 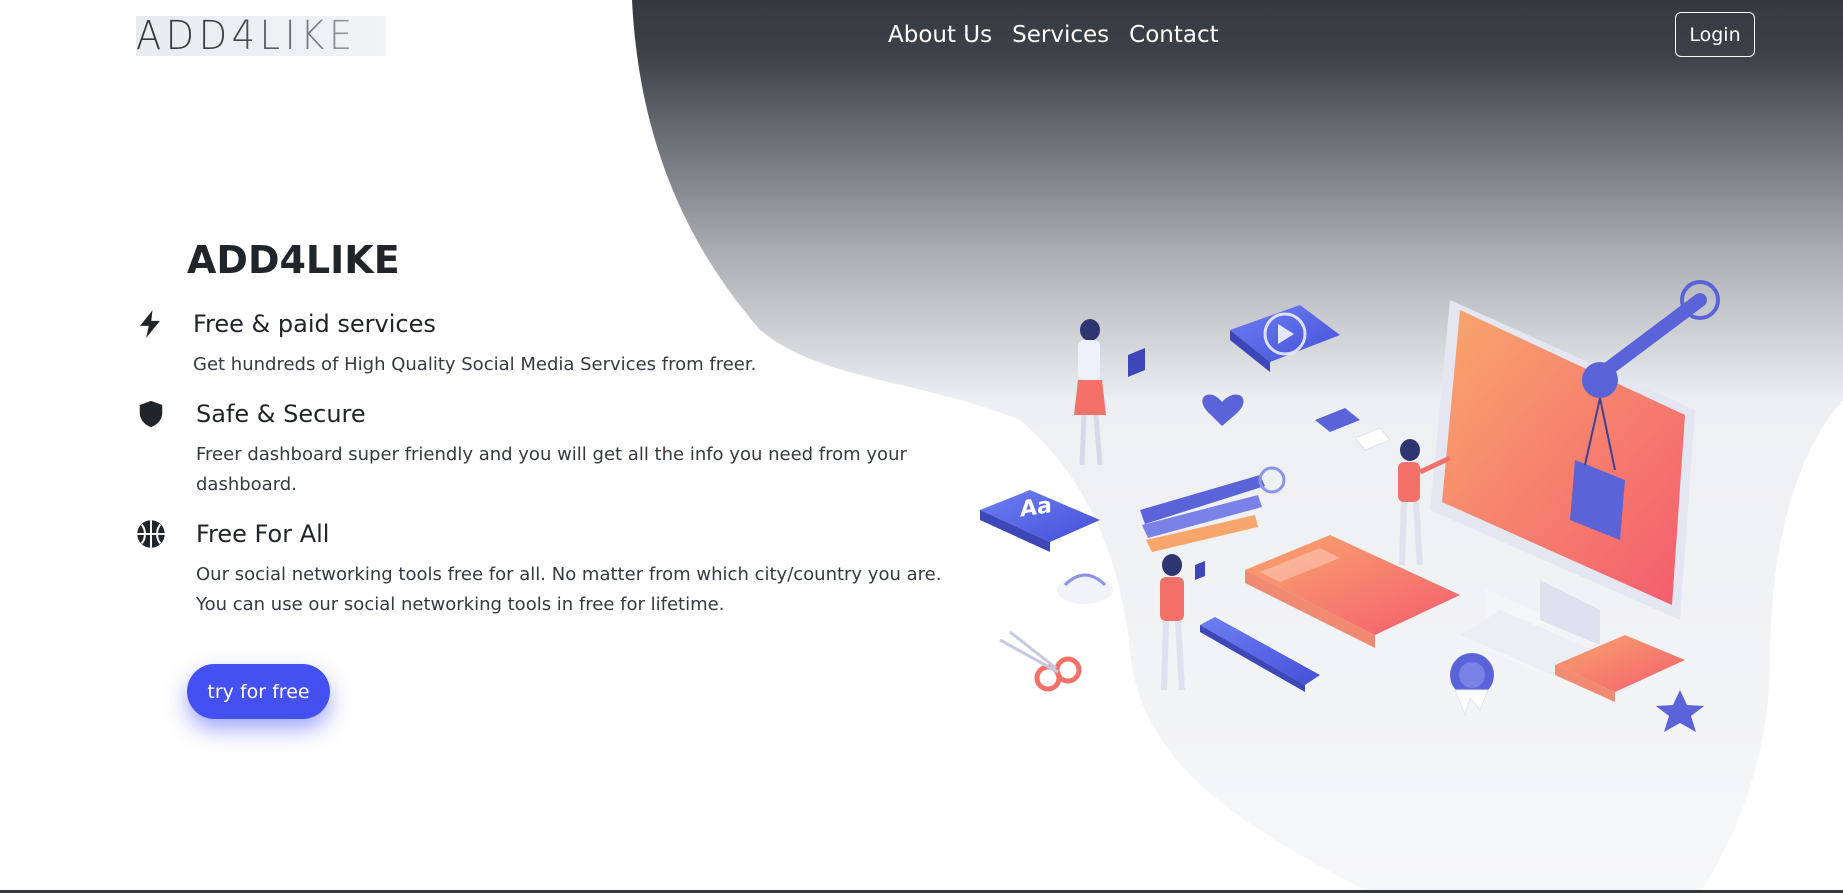 I want to click on small-card-illustration, so click(x=1337, y=420).